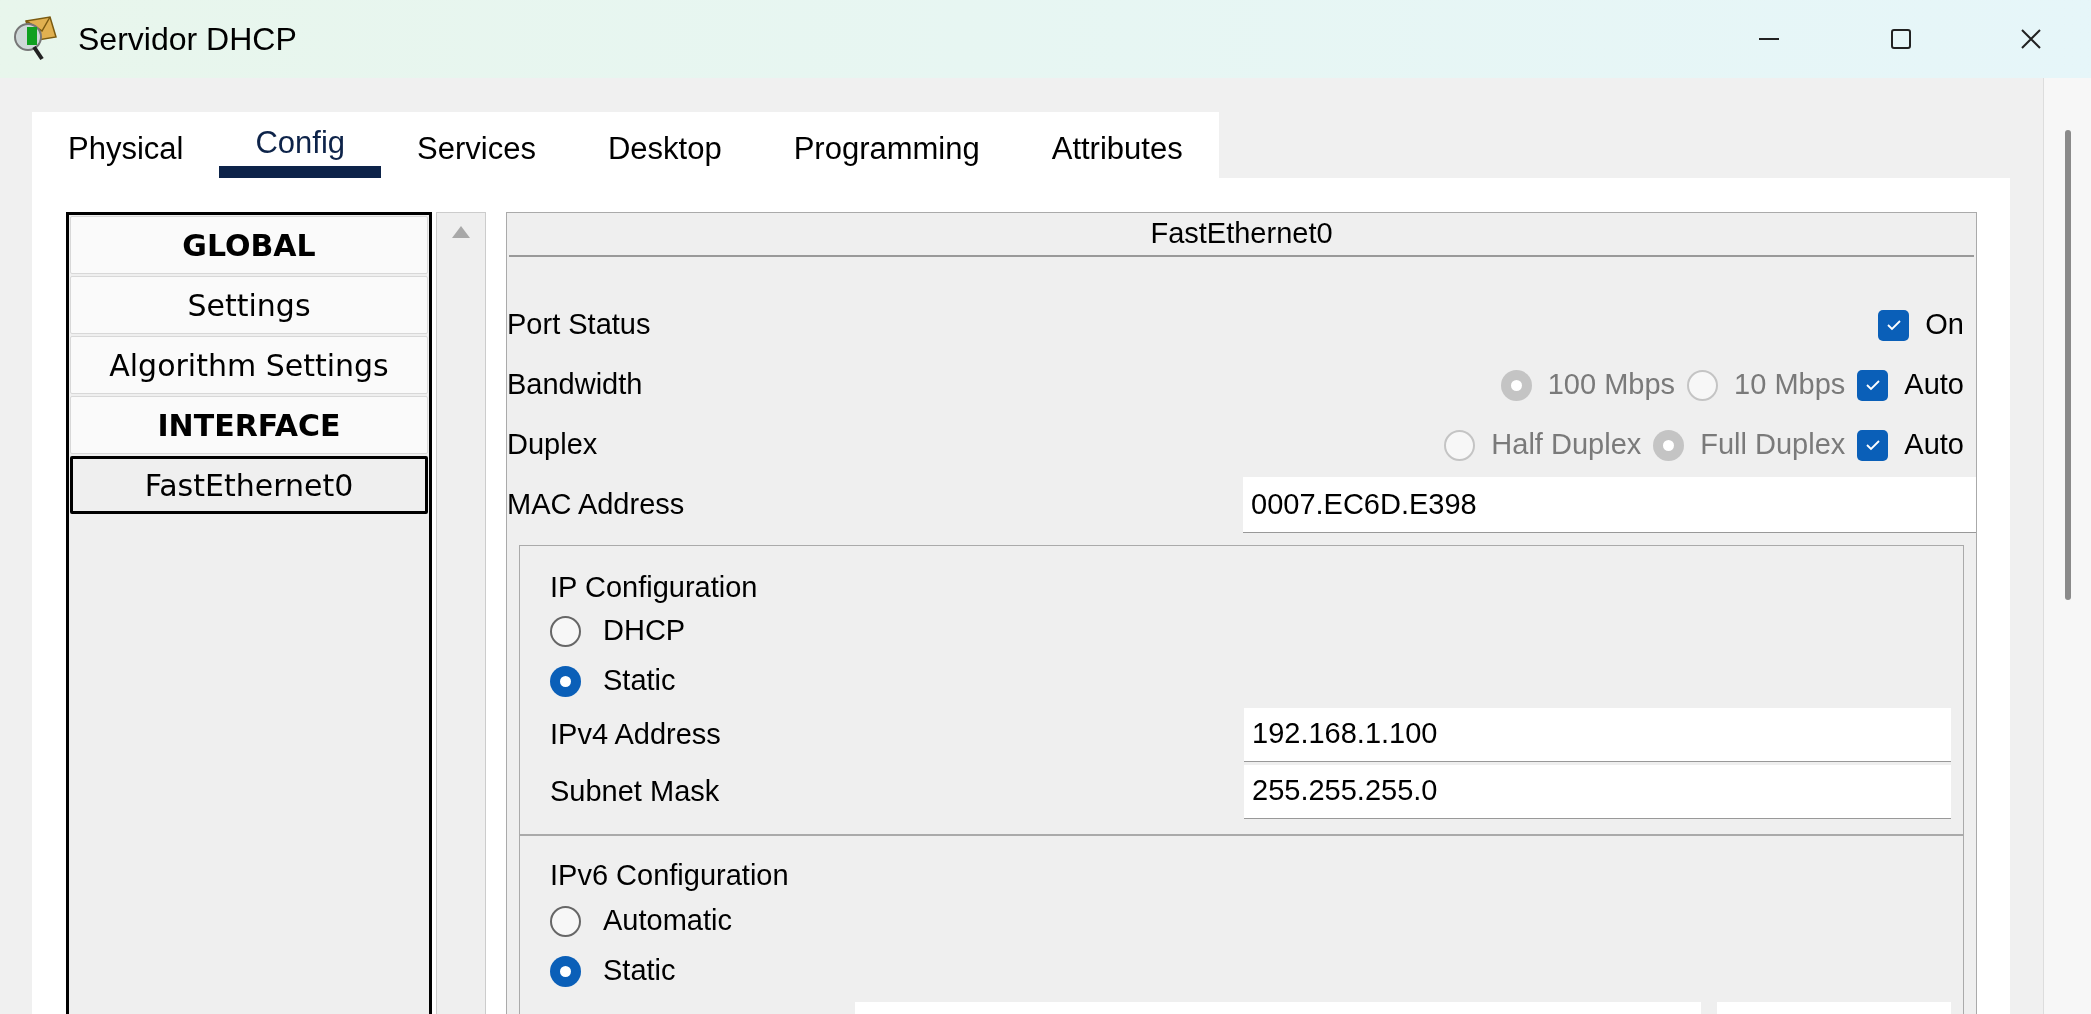 This screenshot has height=1014, width=2091. Describe the element at coordinates (1611, 385) in the screenshot. I see `radio-label: 100 Mbps` at that location.